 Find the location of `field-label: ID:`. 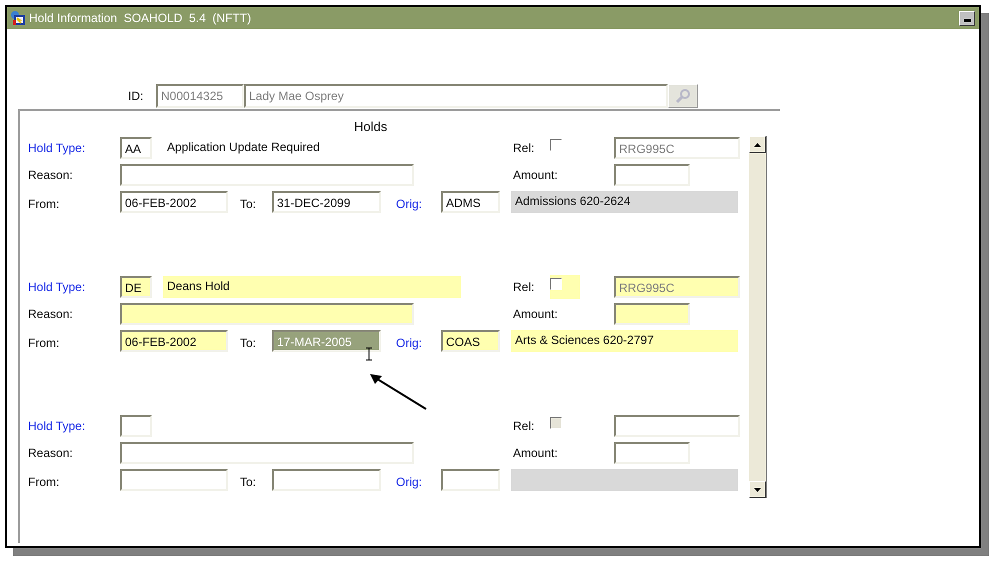

field-label: ID: is located at coordinates (136, 96).